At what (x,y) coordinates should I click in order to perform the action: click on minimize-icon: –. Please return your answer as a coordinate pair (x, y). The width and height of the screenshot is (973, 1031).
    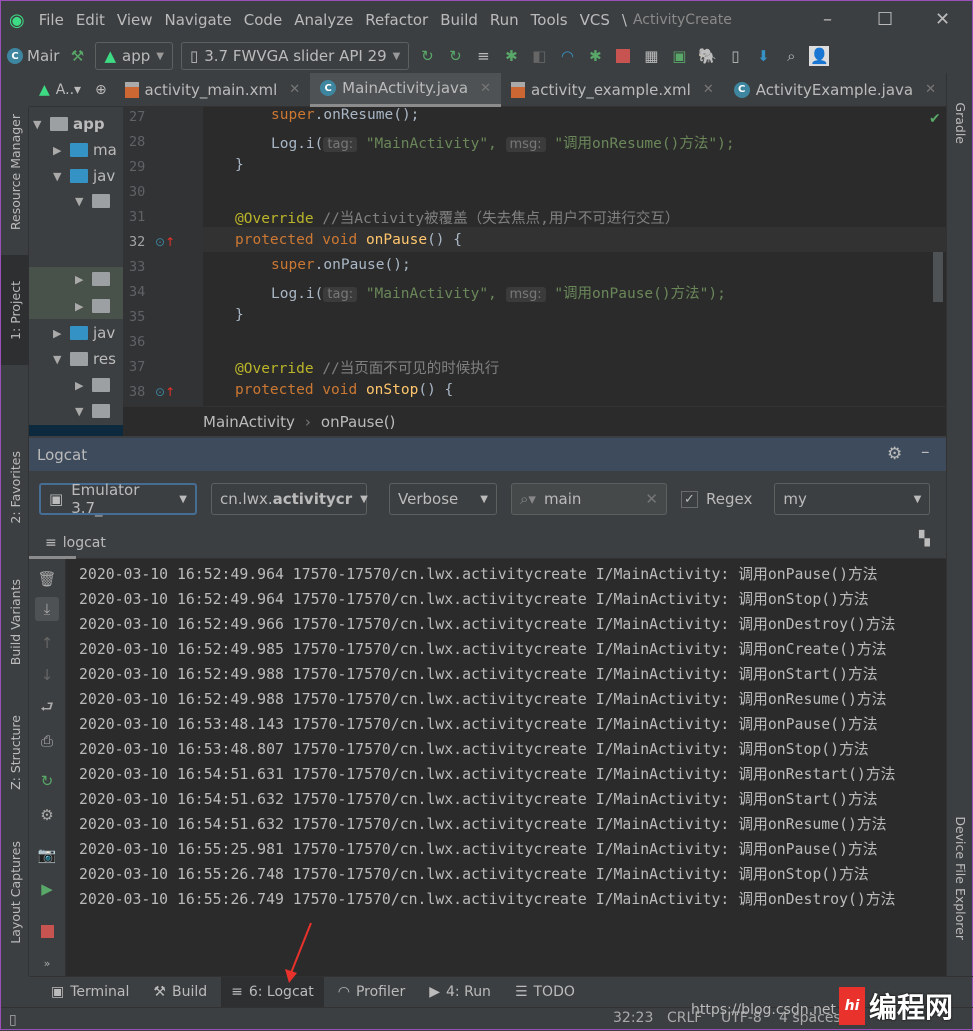
    Looking at the image, I should click on (827, 19).